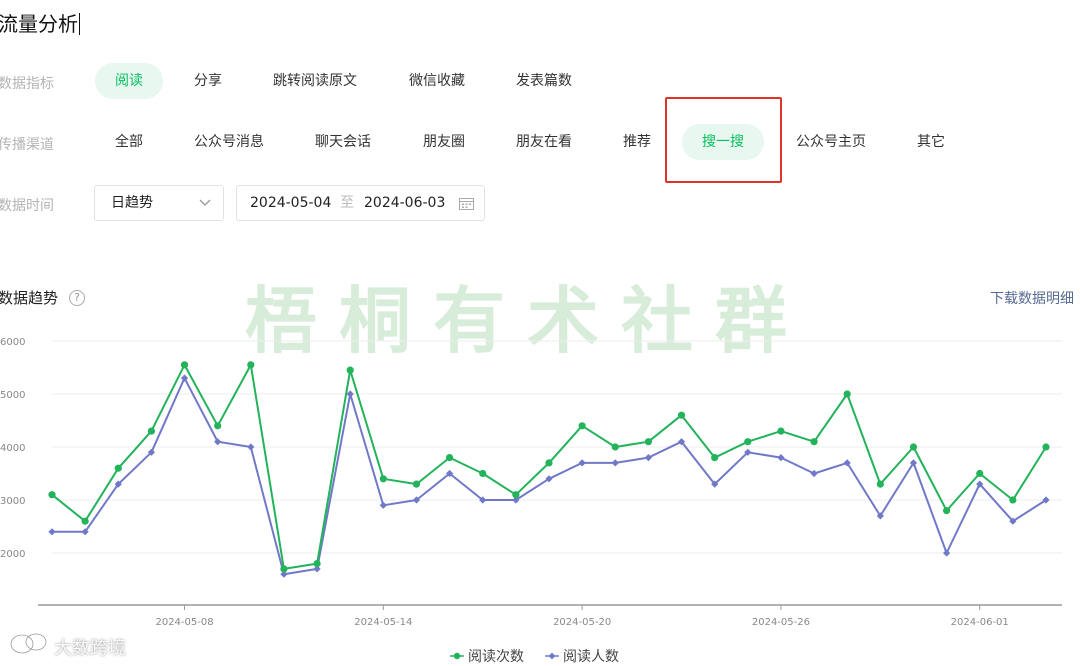 The height and width of the screenshot is (666, 1080). I want to click on channel-option-account-message: 公众号消息, so click(229, 142).